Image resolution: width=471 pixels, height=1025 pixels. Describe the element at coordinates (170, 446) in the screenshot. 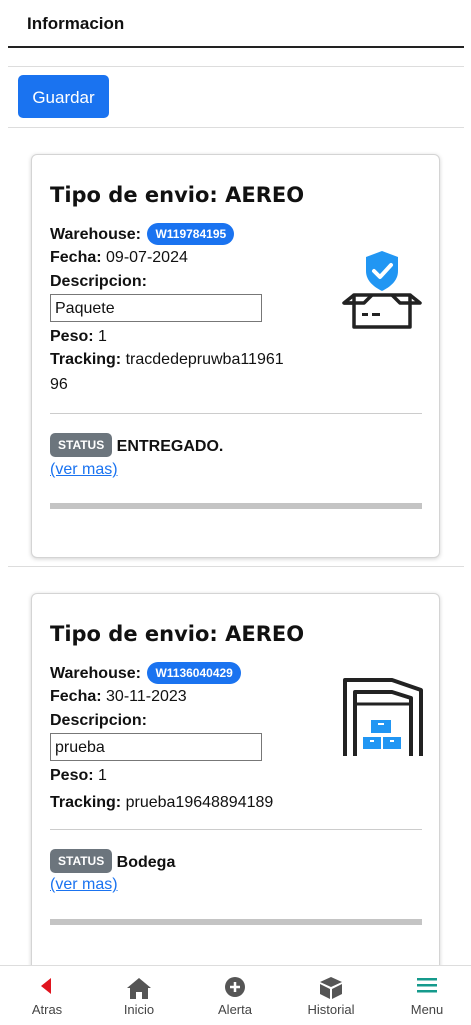

I see `status-value: ENTREGADO.` at that location.